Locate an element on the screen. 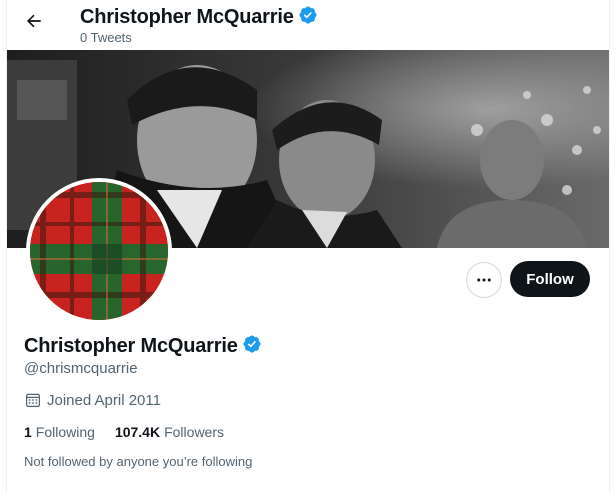  followers-count: 107.4K is located at coordinates (137, 432).